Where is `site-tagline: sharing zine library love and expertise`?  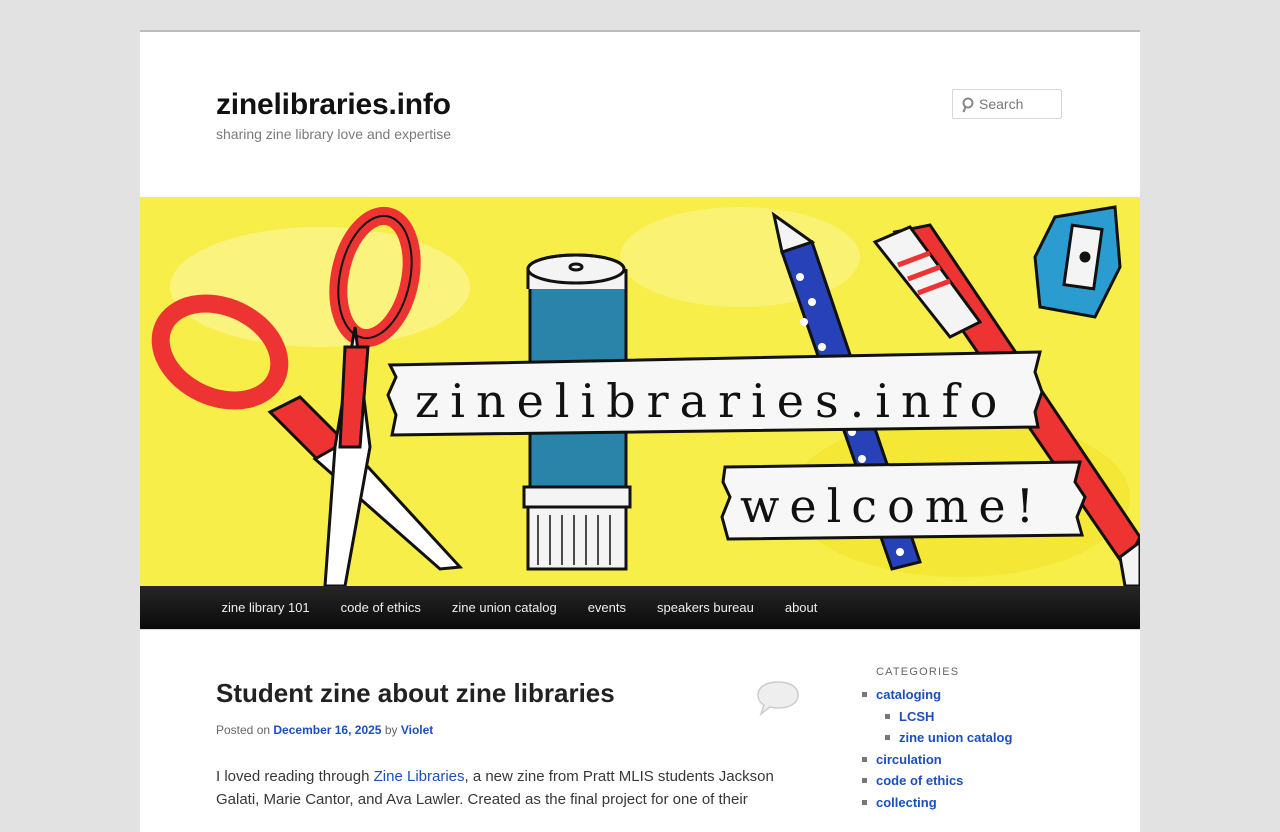
site-tagline: sharing zine library love and expertise is located at coordinates (334, 134).